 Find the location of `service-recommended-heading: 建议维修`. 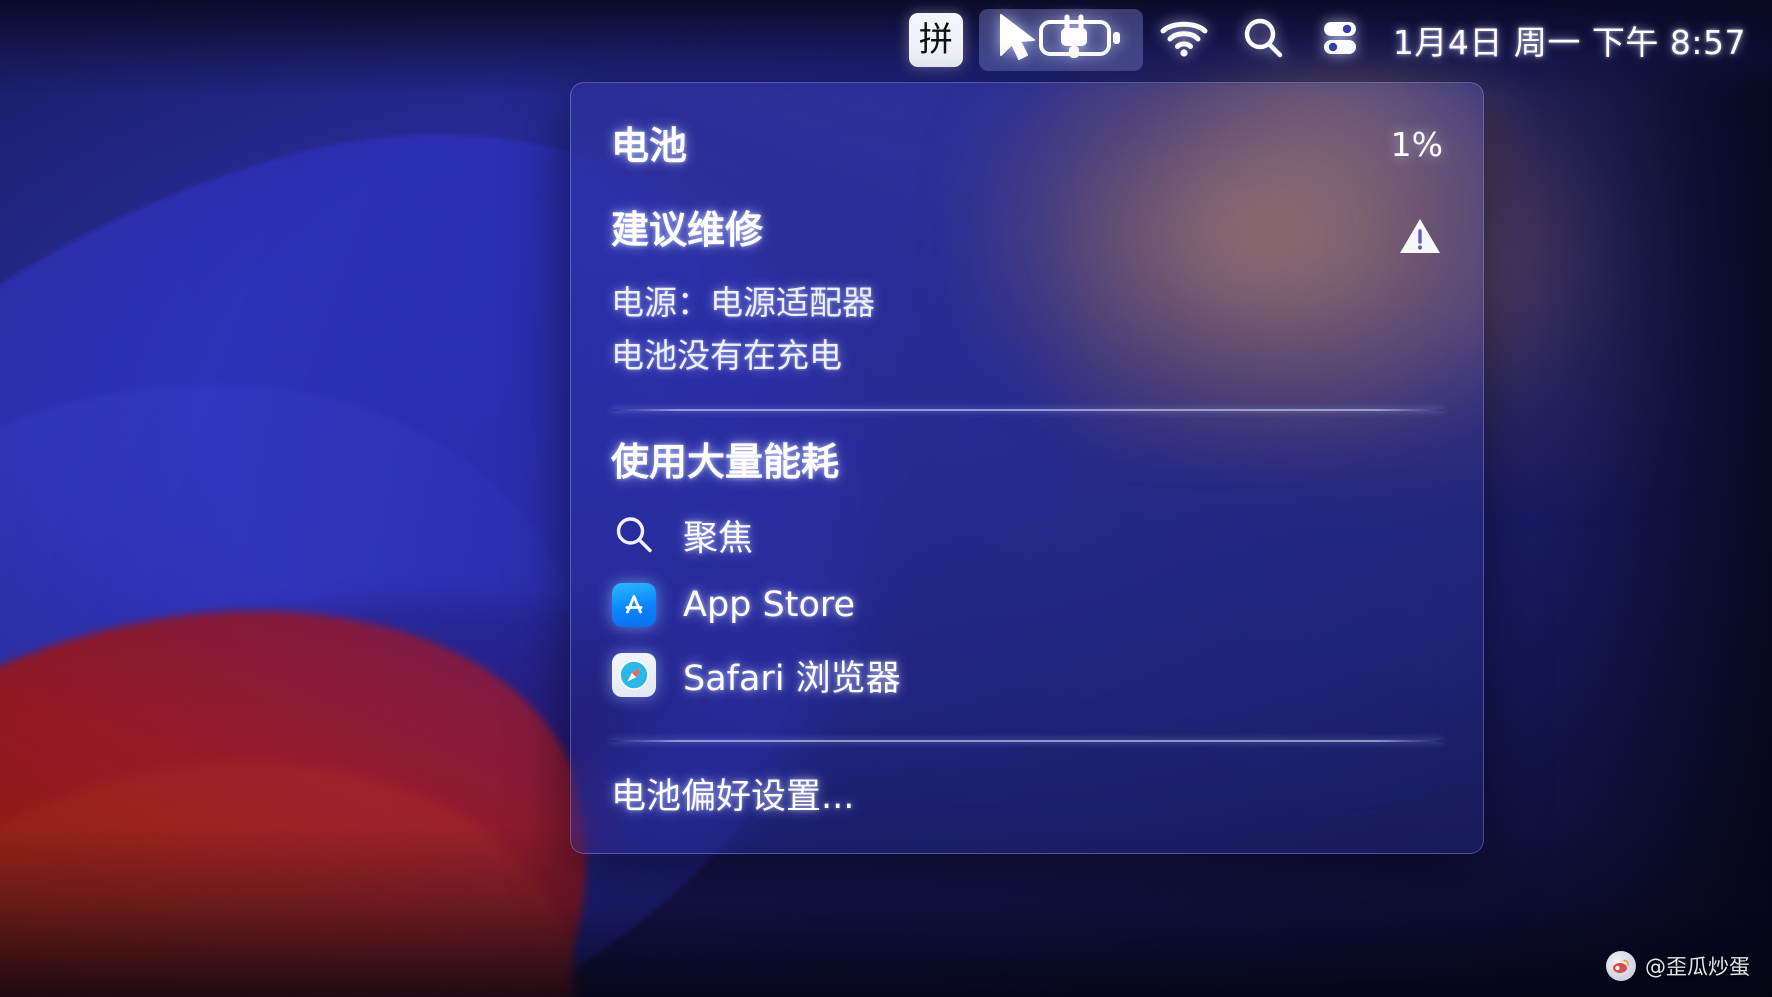

service-recommended-heading: 建议维修 is located at coordinates (687, 229).